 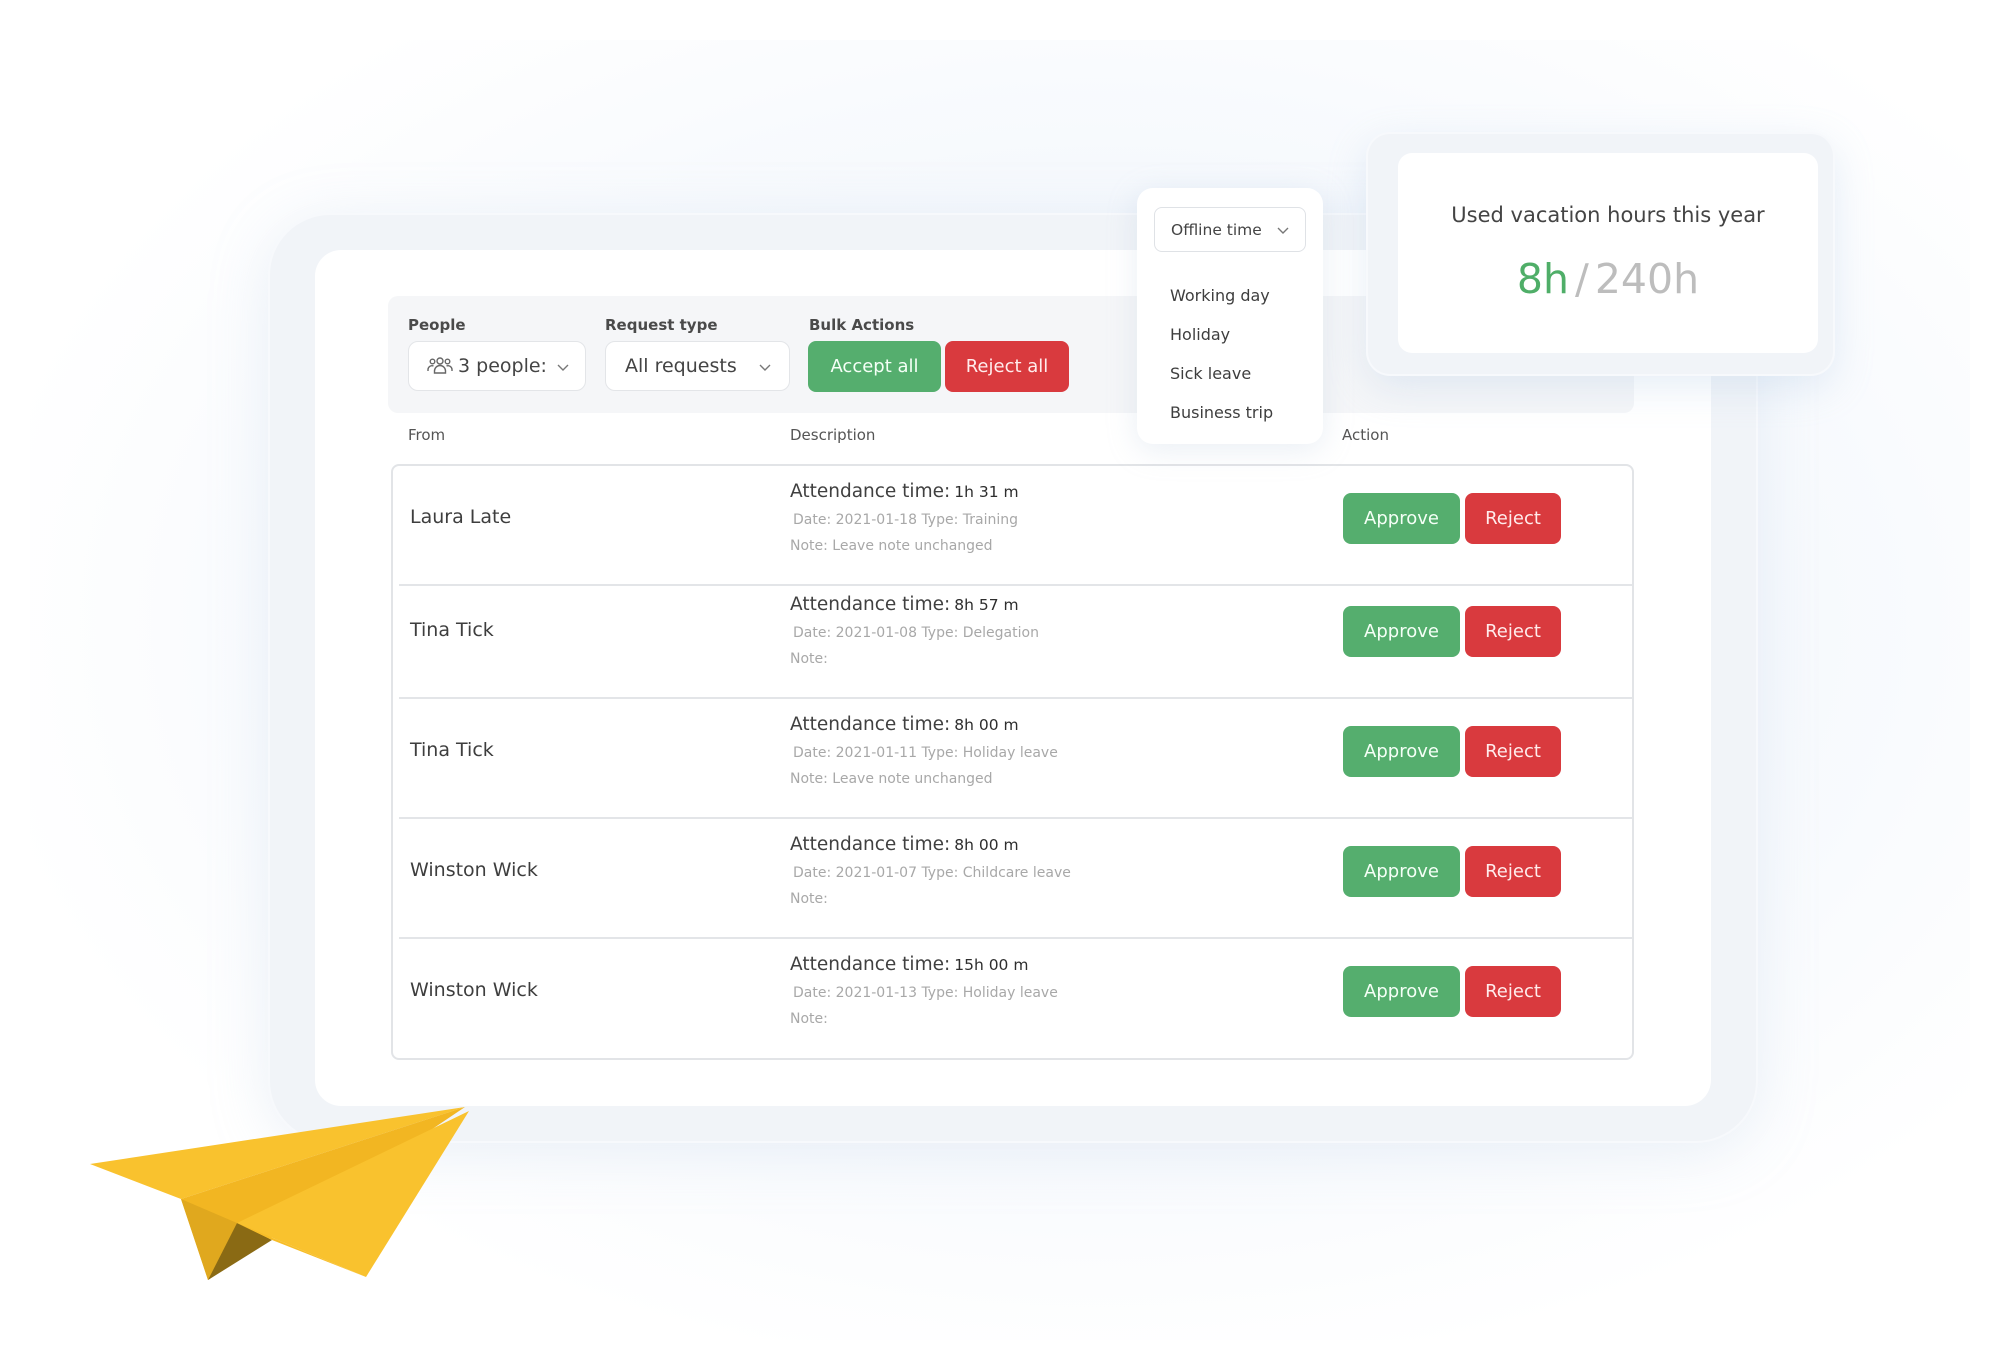 I want to click on dropdown-option-working-day: Working day, so click(x=1220, y=295).